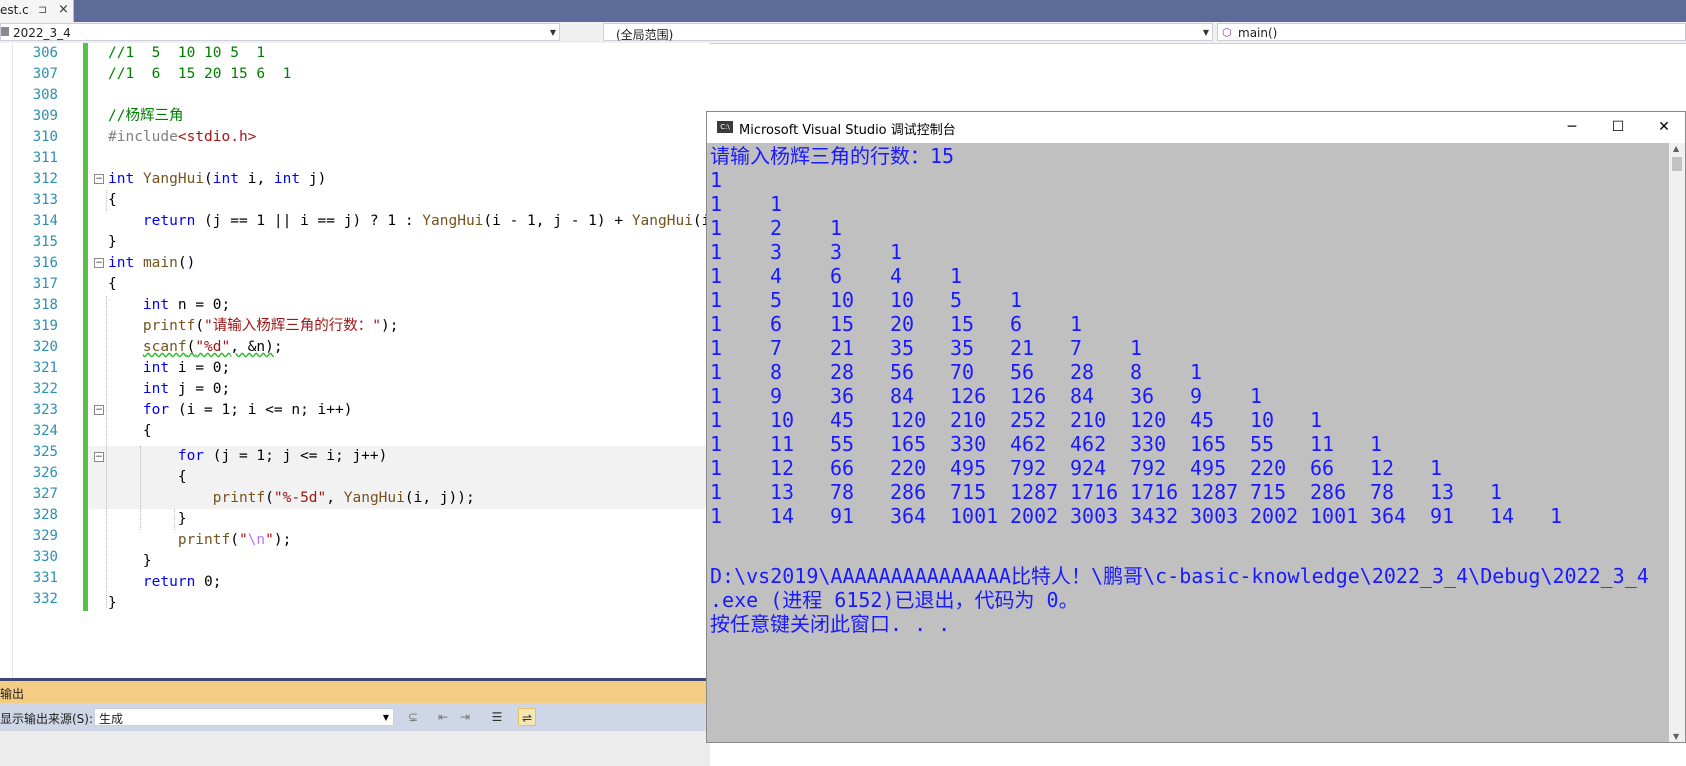 This screenshot has height=766, width=1686. I want to click on console-title-bar: C:\ Microsoft Visual Studio 调试控制台 ─ ☐ ✕, so click(1196, 127).